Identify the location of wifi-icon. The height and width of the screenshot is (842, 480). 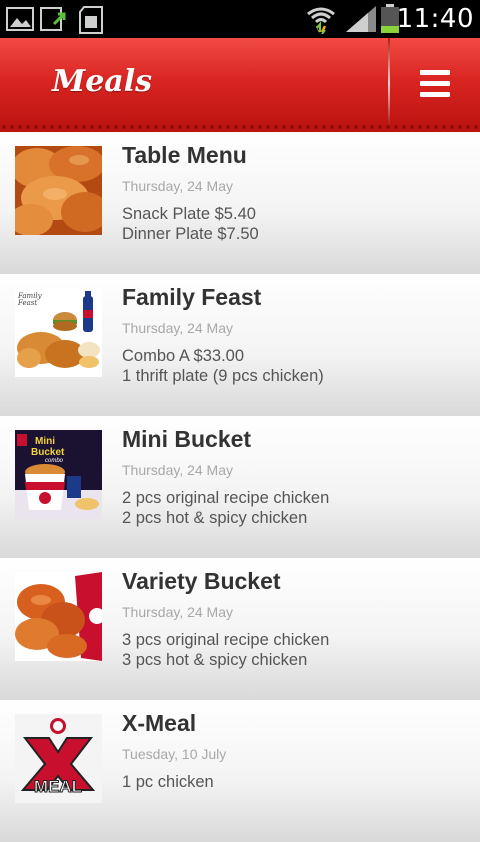
(321, 20).